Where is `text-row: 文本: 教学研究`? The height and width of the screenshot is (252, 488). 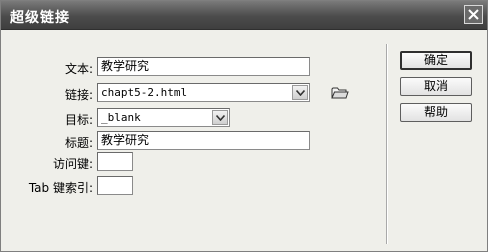 text-row: 文本: 教学研究 is located at coordinates (191, 68).